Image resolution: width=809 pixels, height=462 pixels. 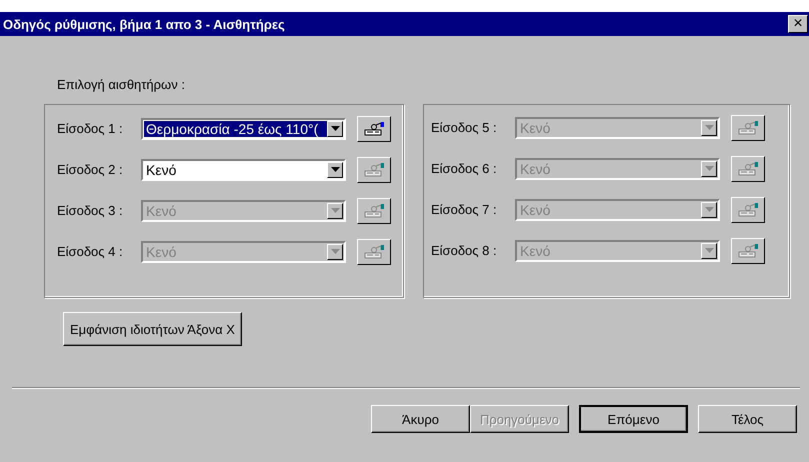 I want to click on axis-properties-button: Εμφάνιση ιδιοτήτων Άξονα X, so click(x=152, y=329).